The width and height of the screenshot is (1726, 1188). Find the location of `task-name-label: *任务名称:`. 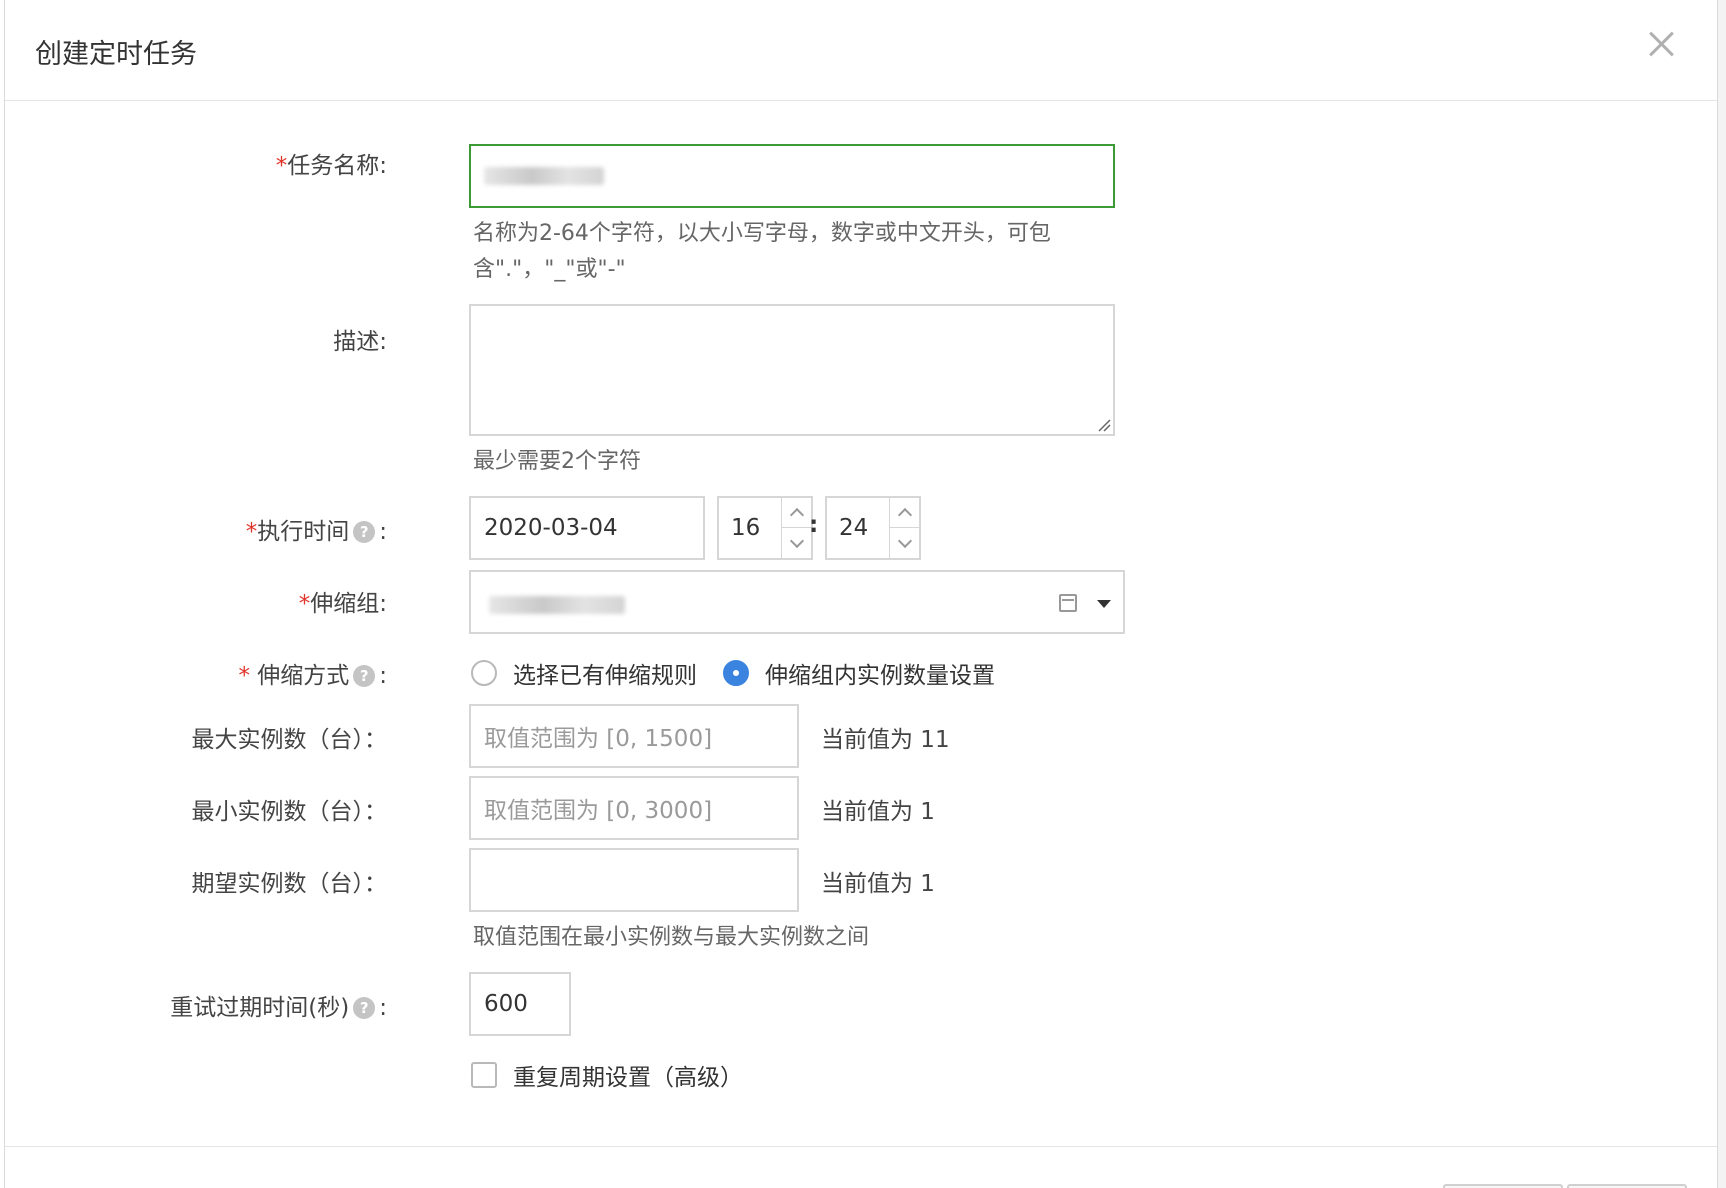

task-name-label: *任务名称: is located at coordinates (331, 166).